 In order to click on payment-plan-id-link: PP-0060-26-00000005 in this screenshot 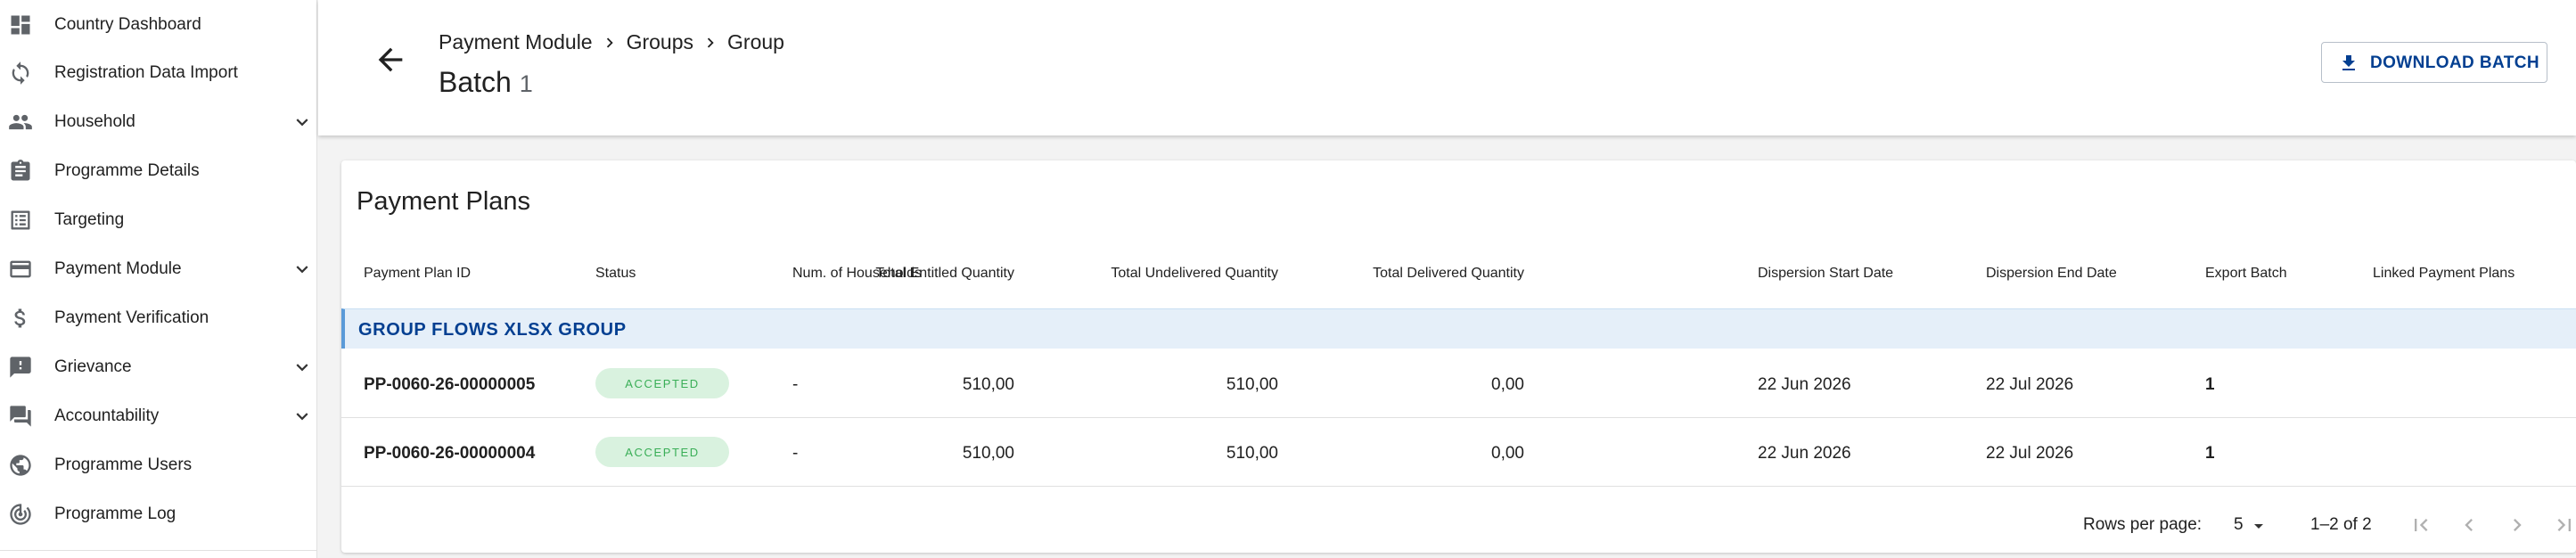, I will do `click(449, 385)`.